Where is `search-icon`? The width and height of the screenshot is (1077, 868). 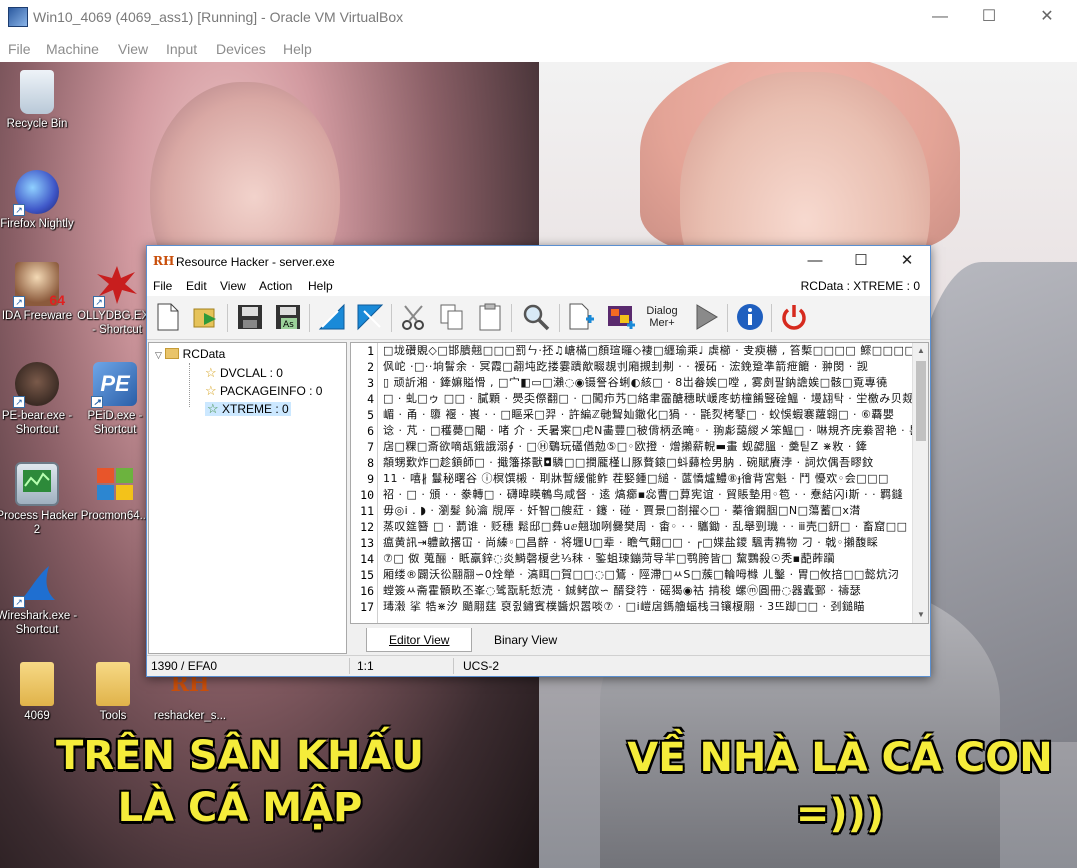
search-icon is located at coordinates (536, 317).